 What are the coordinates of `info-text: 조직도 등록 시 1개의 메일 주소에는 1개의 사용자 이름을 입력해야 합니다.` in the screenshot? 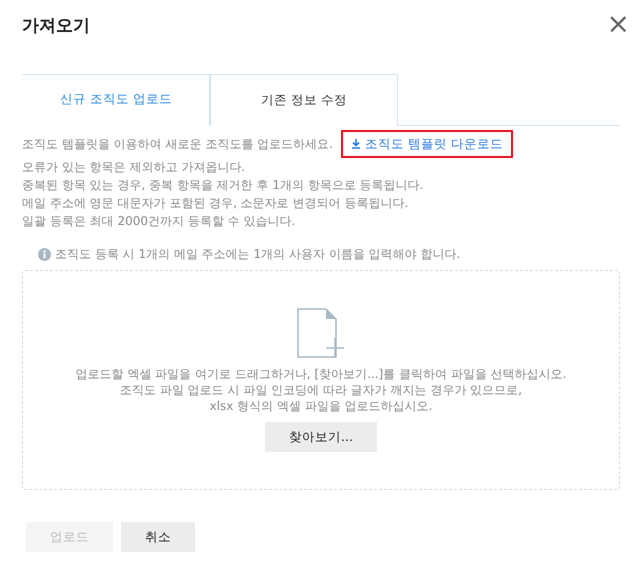 It's located at (257, 254).